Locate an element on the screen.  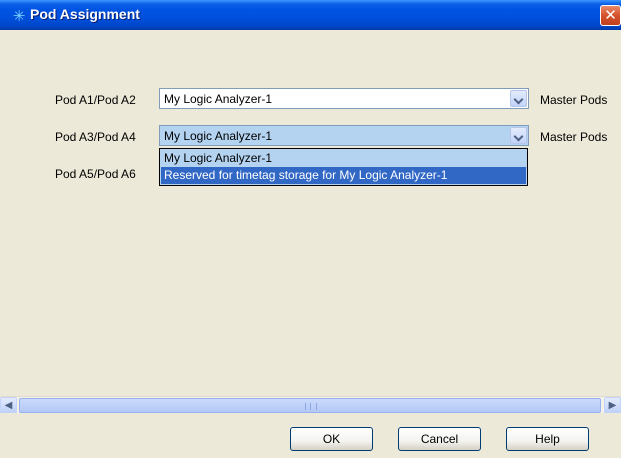
pod-a1-a2-status: Master Pods is located at coordinates (574, 100).